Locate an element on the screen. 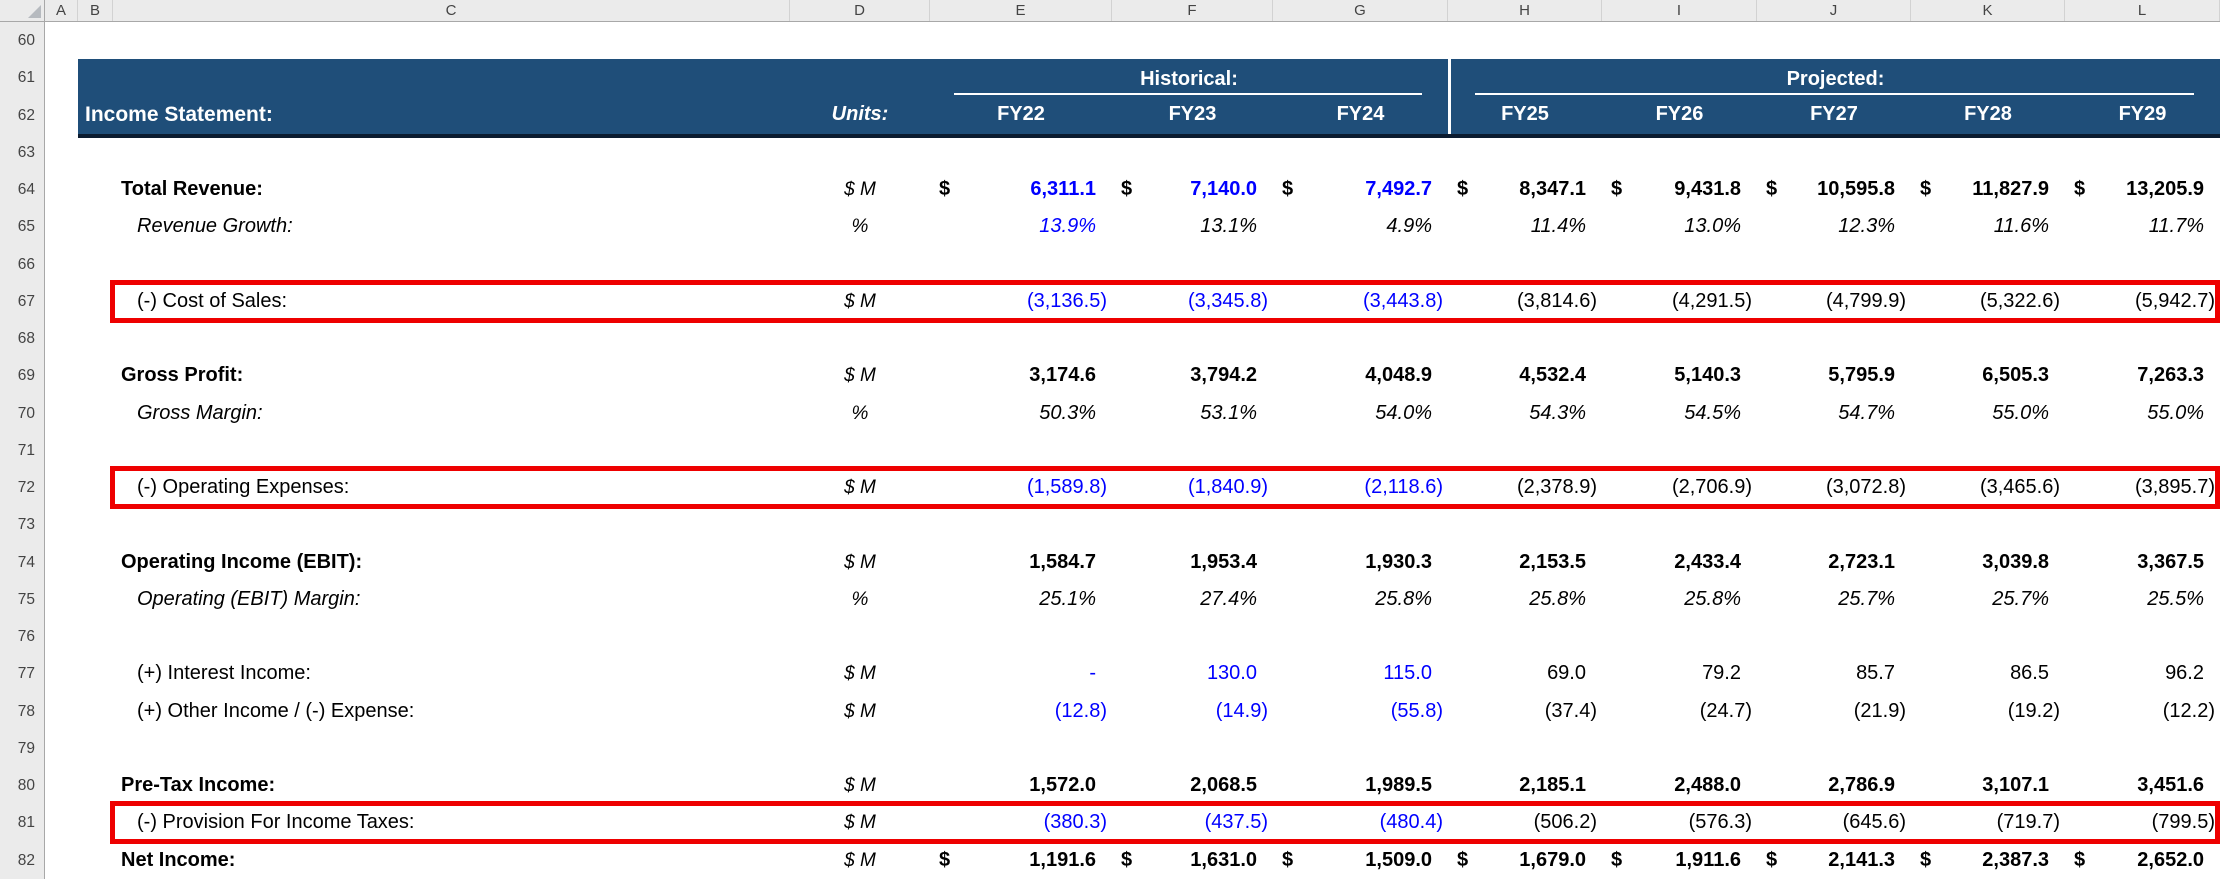  units-header: Units: is located at coordinates (860, 114).